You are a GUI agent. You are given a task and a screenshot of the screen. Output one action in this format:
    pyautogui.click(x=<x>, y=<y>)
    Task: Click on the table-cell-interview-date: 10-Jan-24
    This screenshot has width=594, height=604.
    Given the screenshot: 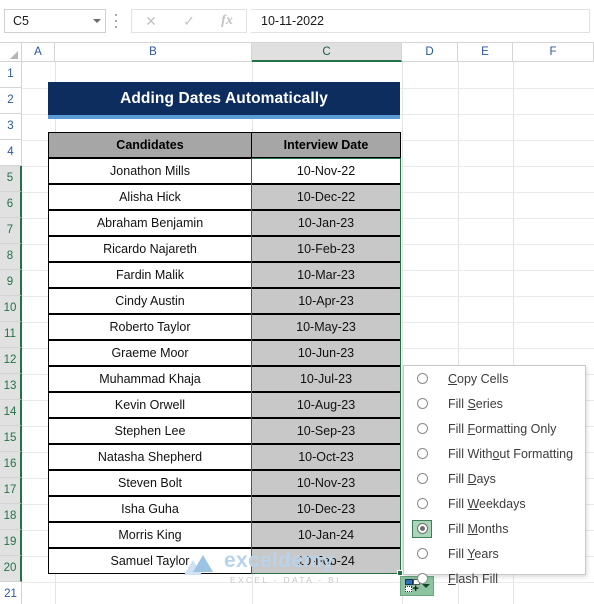 What is the action you would take?
    pyautogui.click(x=326, y=535)
    